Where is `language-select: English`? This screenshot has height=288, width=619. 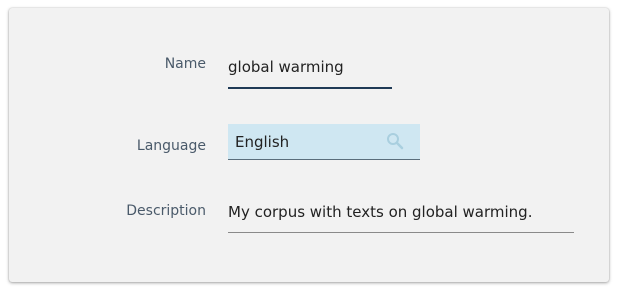
language-select: English is located at coordinates (324, 142).